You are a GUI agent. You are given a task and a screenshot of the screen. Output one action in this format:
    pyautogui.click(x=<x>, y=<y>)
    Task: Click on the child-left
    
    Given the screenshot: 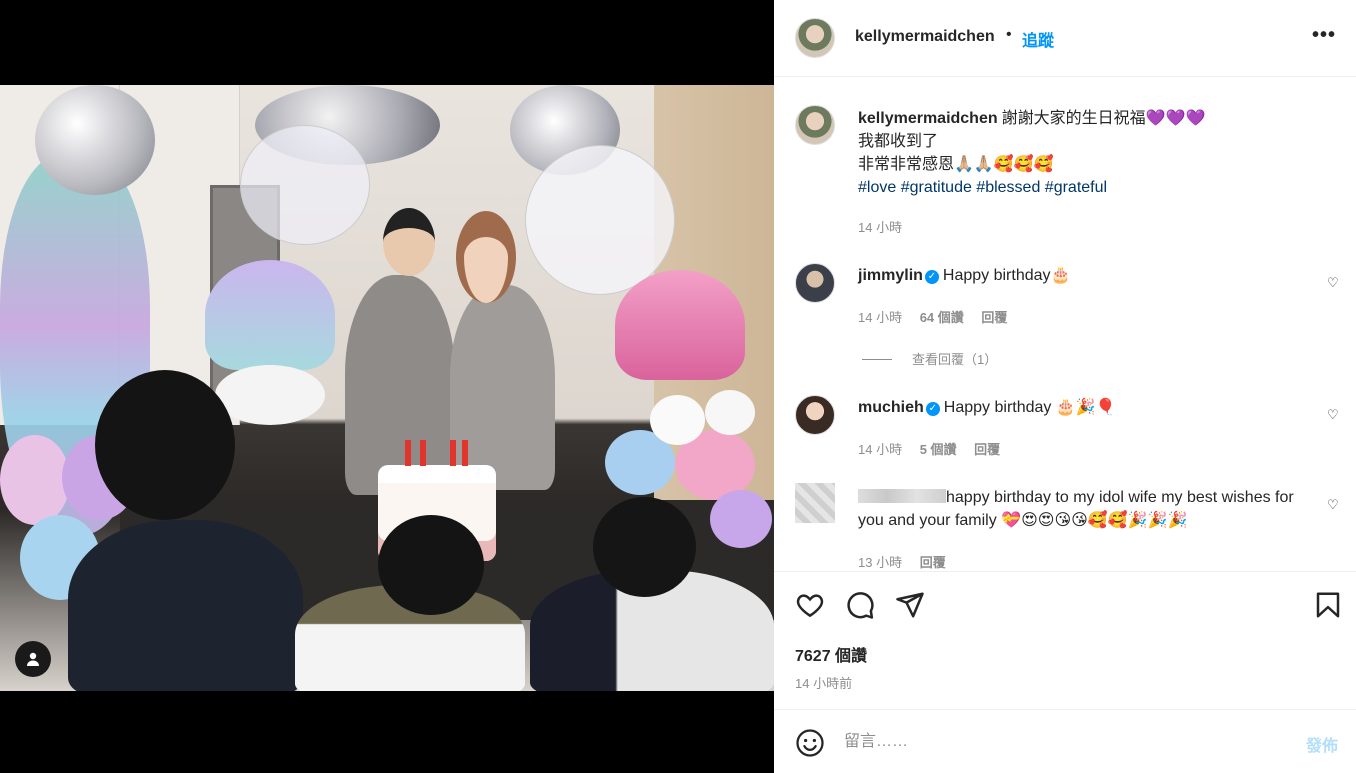 What is the action you would take?
    pyautogui.click(x=185, y=605)
    